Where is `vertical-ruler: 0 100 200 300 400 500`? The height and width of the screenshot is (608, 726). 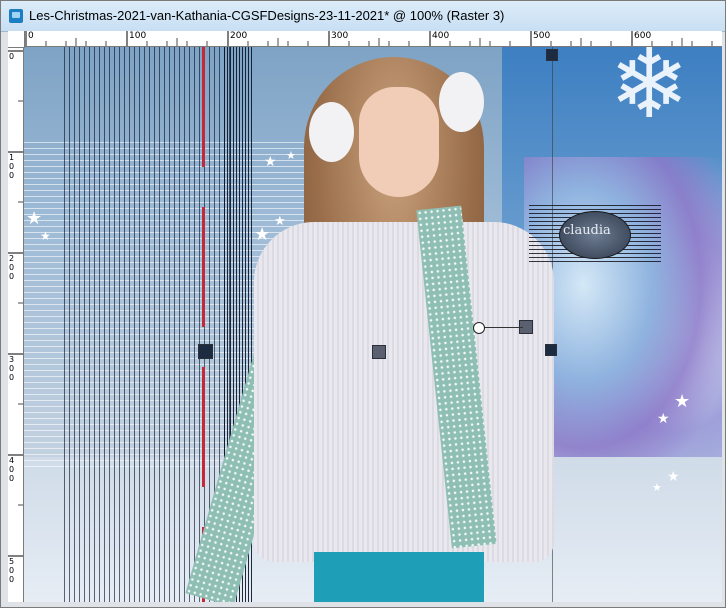
vertical-ruler: 0 100 200 300 400 500 is located at coordinates (16, 324).